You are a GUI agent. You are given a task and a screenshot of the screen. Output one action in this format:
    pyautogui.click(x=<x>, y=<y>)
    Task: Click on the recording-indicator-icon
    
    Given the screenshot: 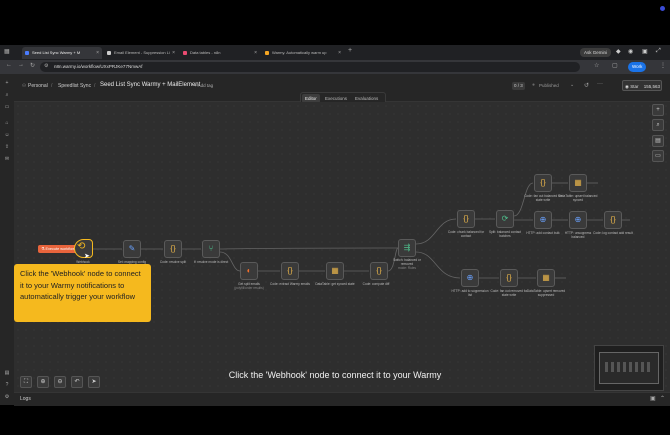 What is the action you would take?
    pyautogui.click(x=662, y=8)
    